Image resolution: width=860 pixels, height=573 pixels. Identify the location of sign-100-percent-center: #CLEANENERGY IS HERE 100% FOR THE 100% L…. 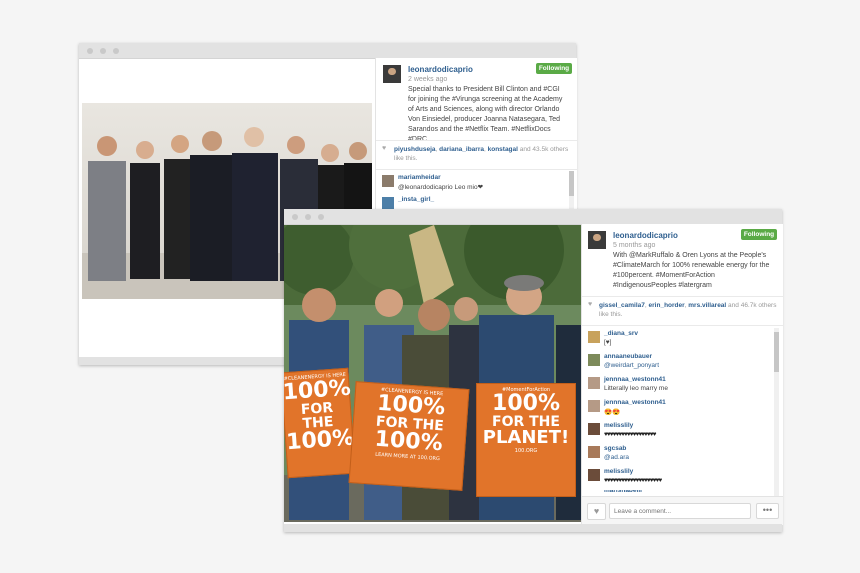
(409, 436).